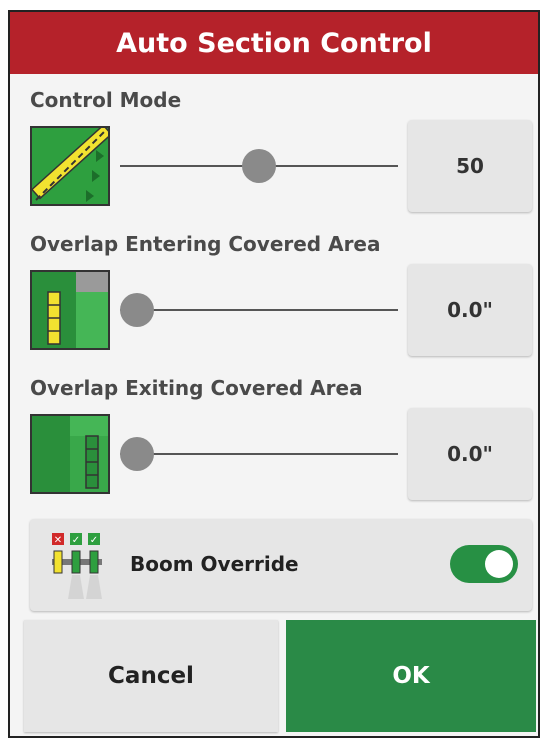 This screenshot has width=550, height=742. What do you see at coordinates (70, 454) in the screenshot?
I see `overlap-exiting-icon` at bounding box center [70, 454].